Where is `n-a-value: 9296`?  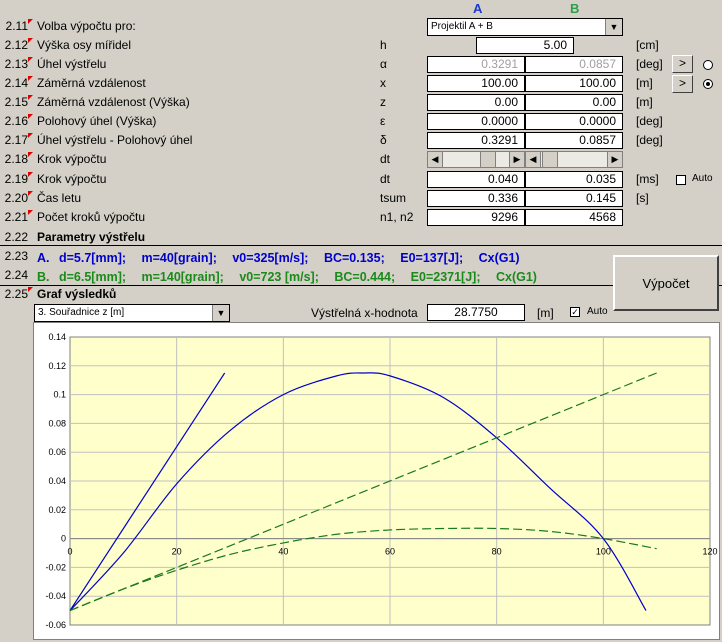 n-a-value: 9296 is located at coordinates (476, 217).